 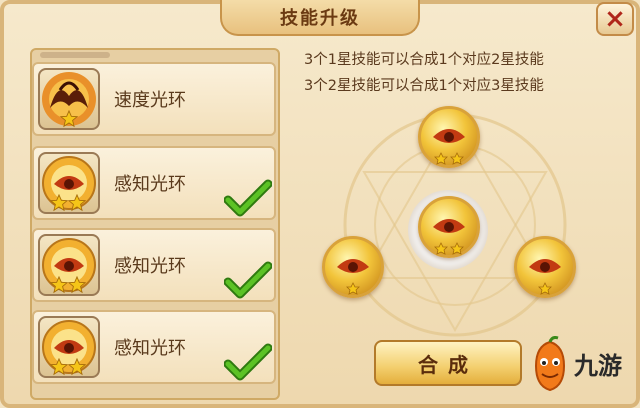 I want to click on merge-button: 合成, so click(x=448, y=363).